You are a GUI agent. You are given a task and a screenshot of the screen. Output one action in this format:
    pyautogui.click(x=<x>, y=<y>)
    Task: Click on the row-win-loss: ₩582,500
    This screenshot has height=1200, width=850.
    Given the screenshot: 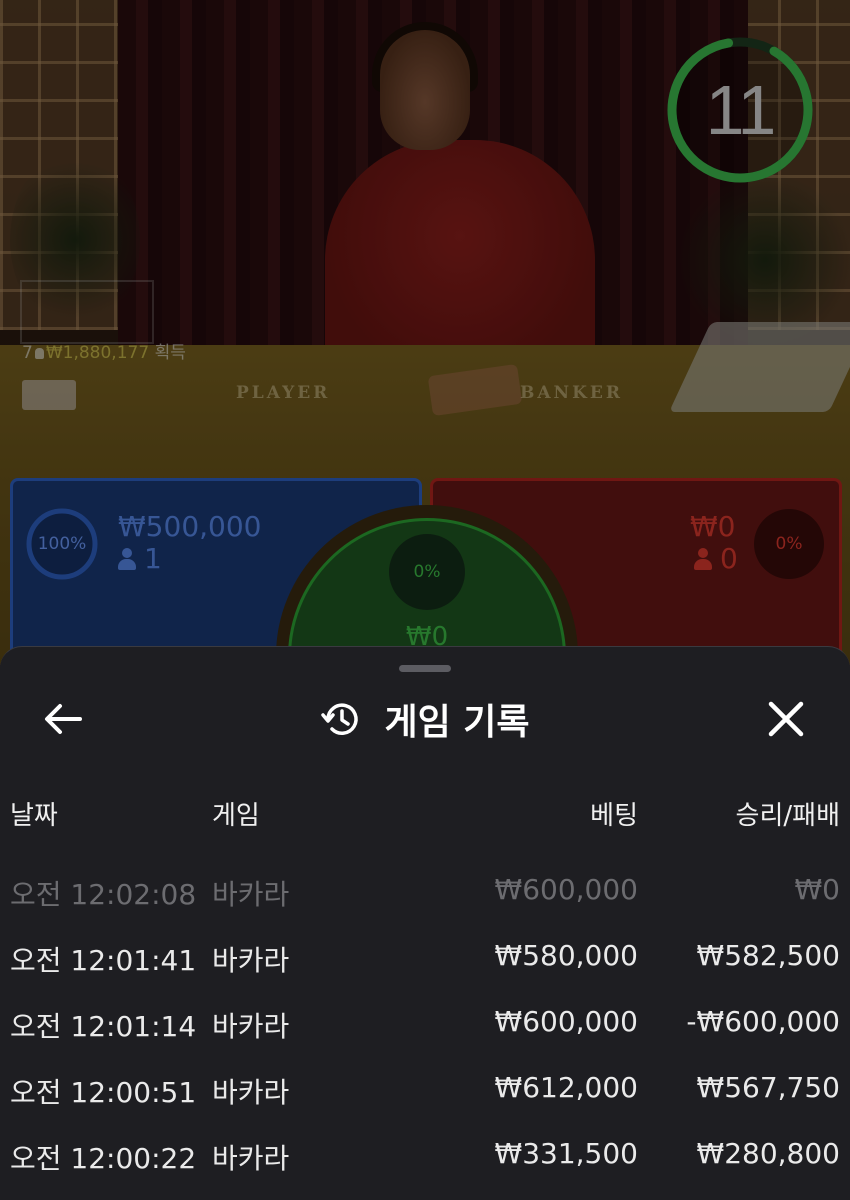 What is the action you would take?
    pyautogui.click(x=768, y=955)
    